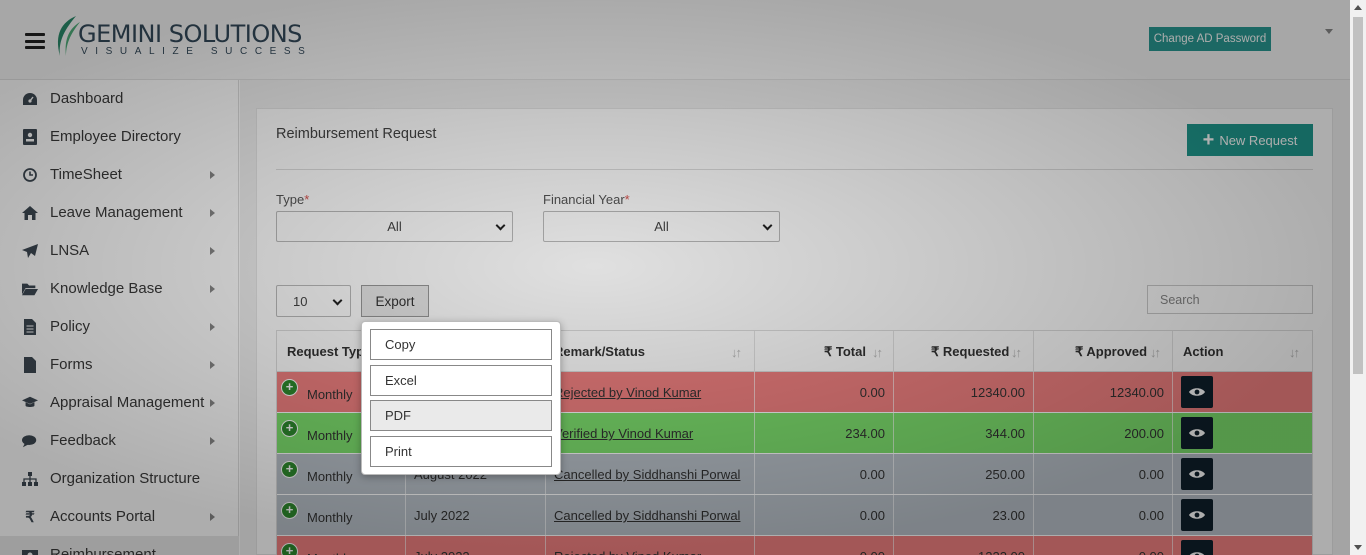 This screenshot has width=1366, height=555. I want to click on sidebar-item-label: Reimbursement, so click(103, 550).